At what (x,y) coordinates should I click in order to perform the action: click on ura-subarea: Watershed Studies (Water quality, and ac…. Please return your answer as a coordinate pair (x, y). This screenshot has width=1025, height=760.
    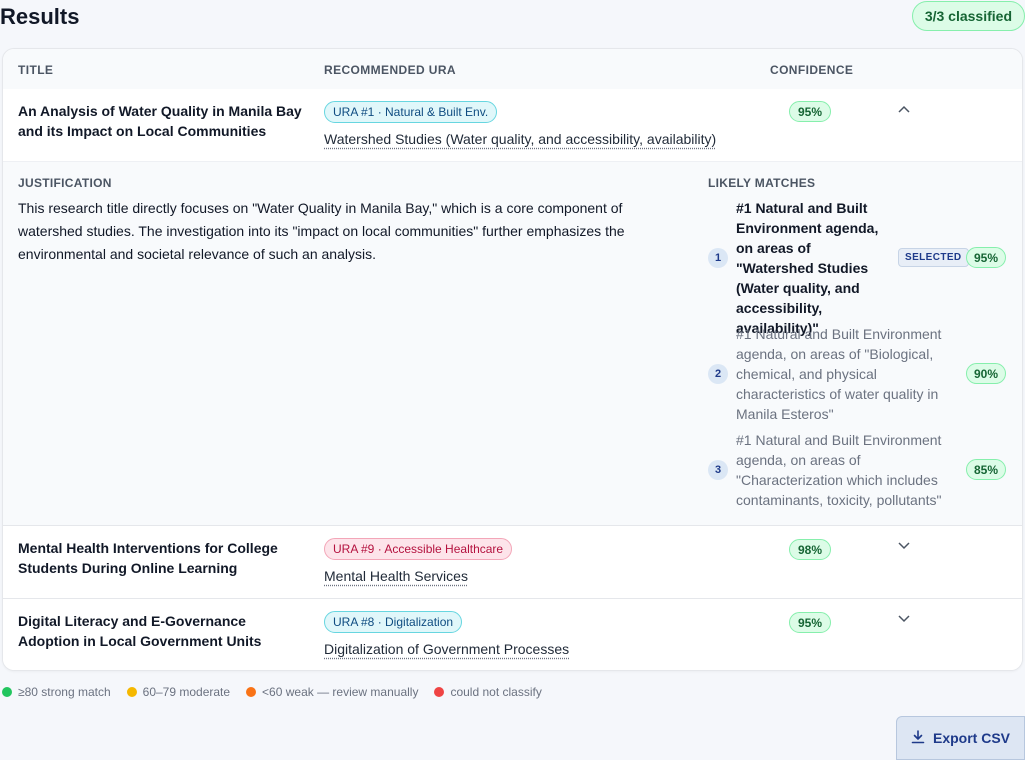
    Looking at the image, I should click on (520, 139).